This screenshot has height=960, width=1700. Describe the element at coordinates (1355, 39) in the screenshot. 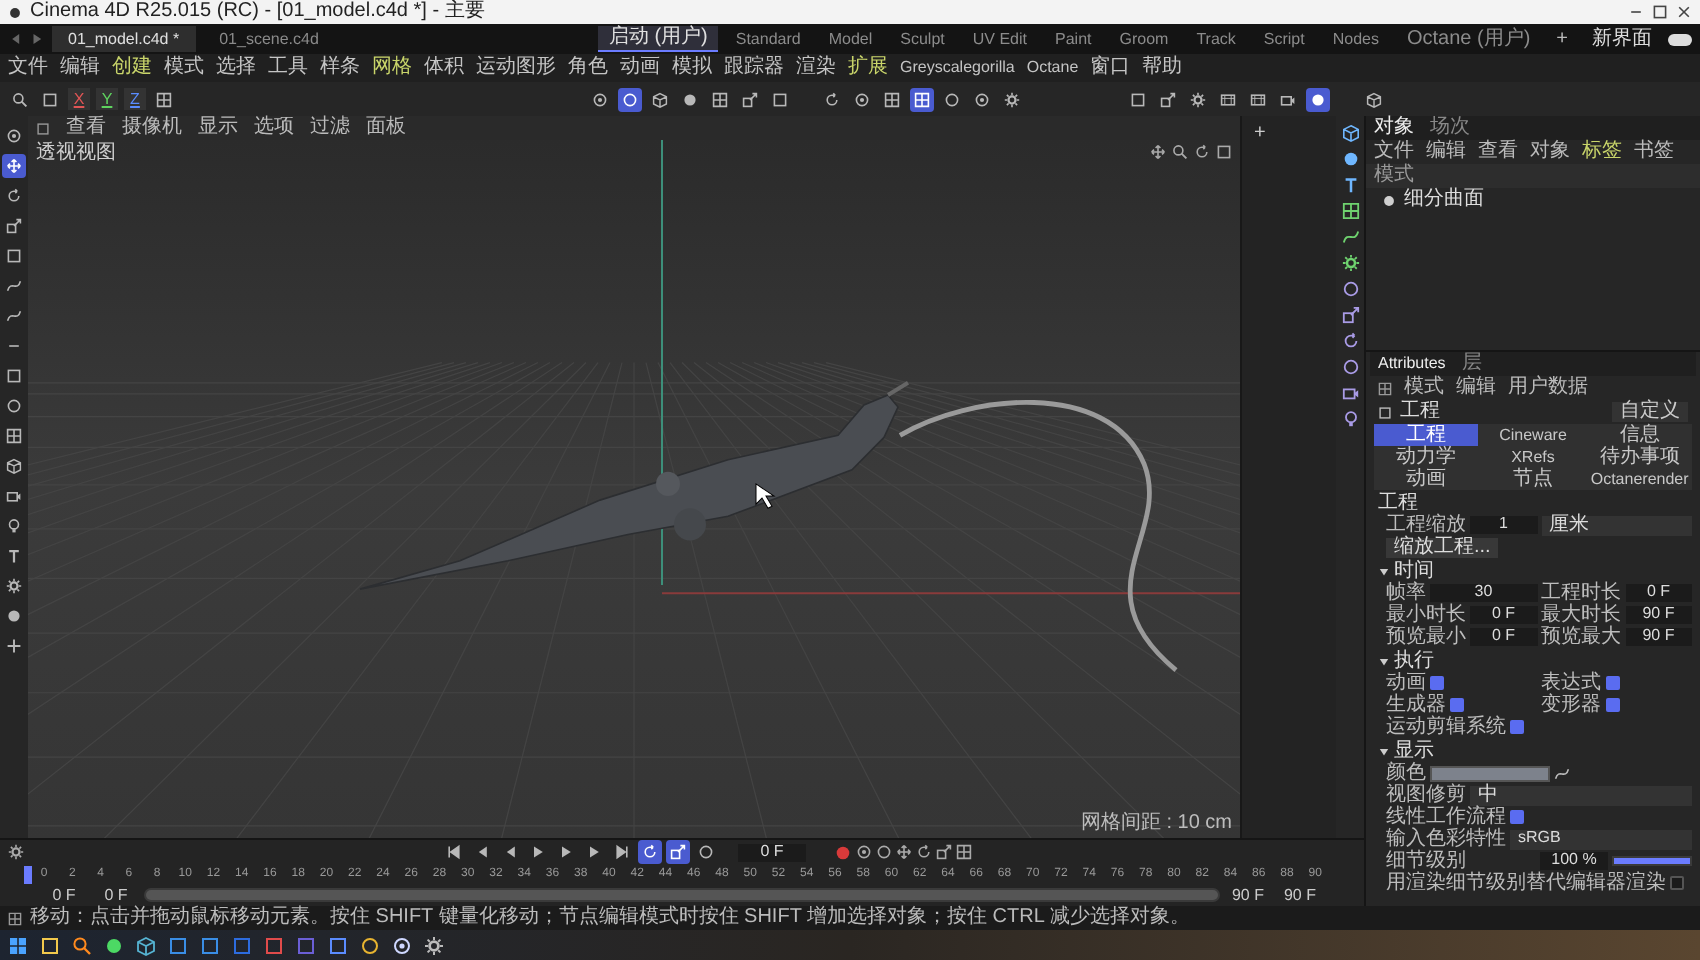

I see `layout-tab: Nodes` at that location.